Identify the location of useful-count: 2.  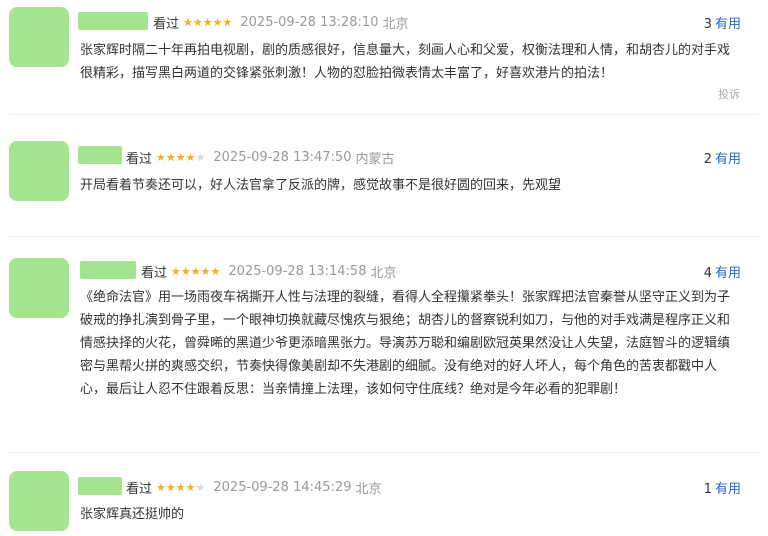
(707, 159).